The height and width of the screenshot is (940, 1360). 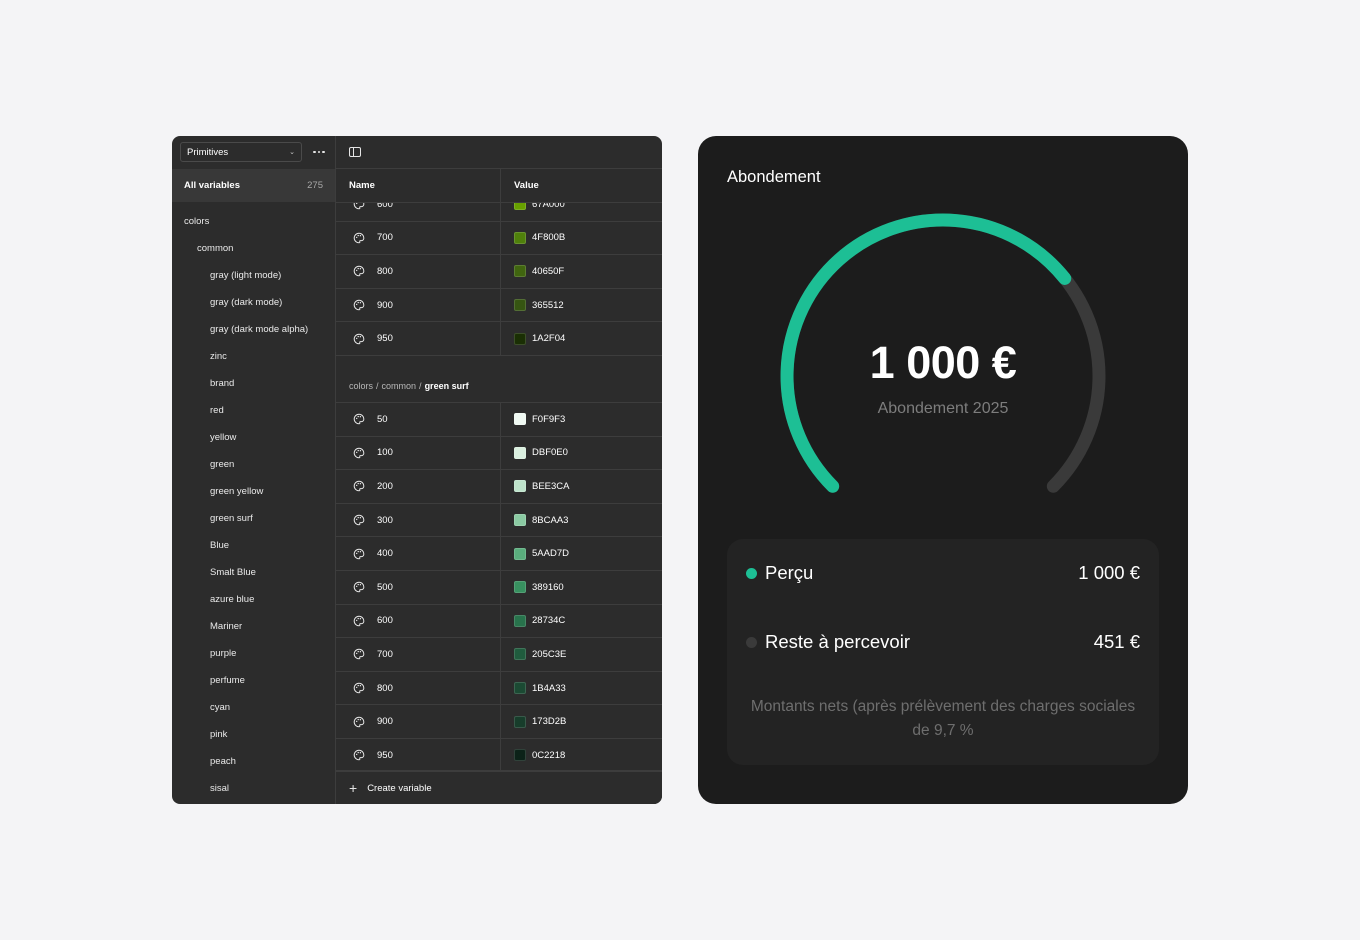 I want to click on column-header-value: Value, so click(x=526, y=185).